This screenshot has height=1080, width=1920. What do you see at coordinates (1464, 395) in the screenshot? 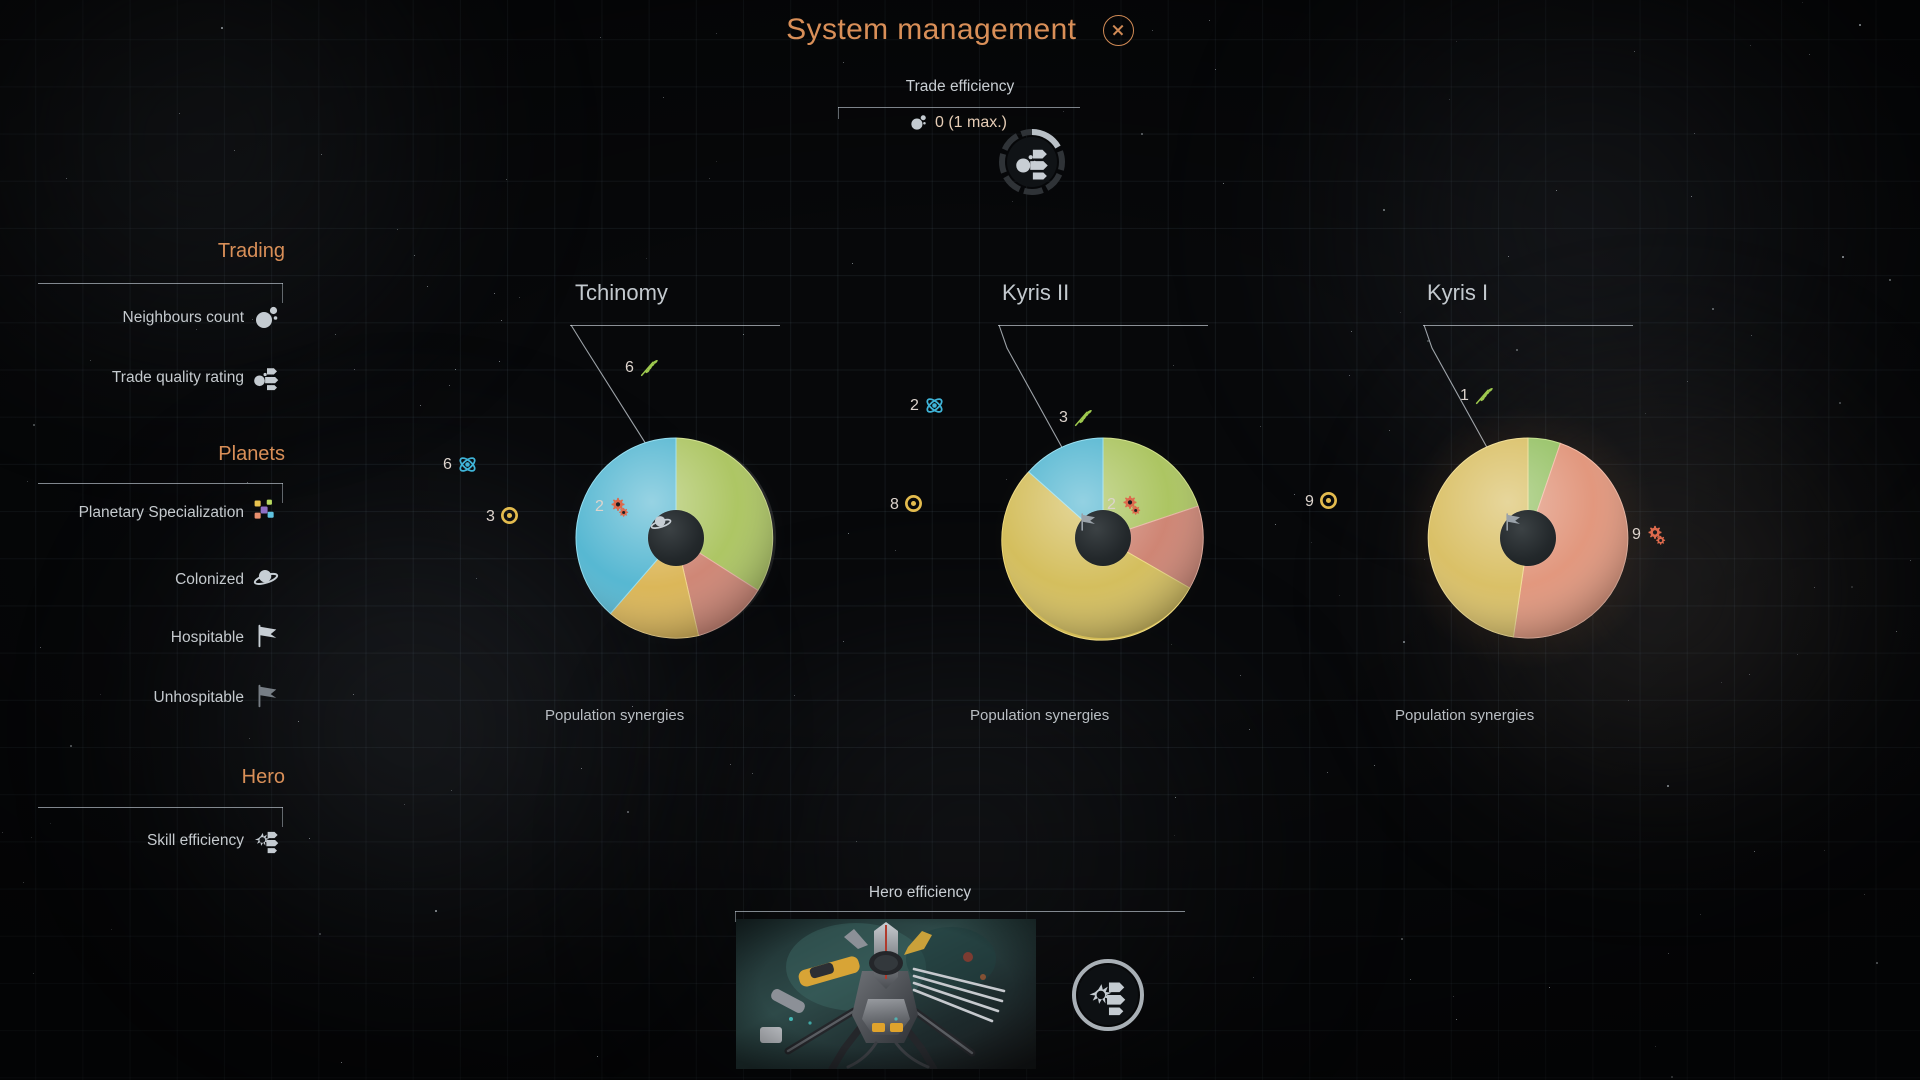
I see `stat-value: 1` at bounding box center [1464, 395].